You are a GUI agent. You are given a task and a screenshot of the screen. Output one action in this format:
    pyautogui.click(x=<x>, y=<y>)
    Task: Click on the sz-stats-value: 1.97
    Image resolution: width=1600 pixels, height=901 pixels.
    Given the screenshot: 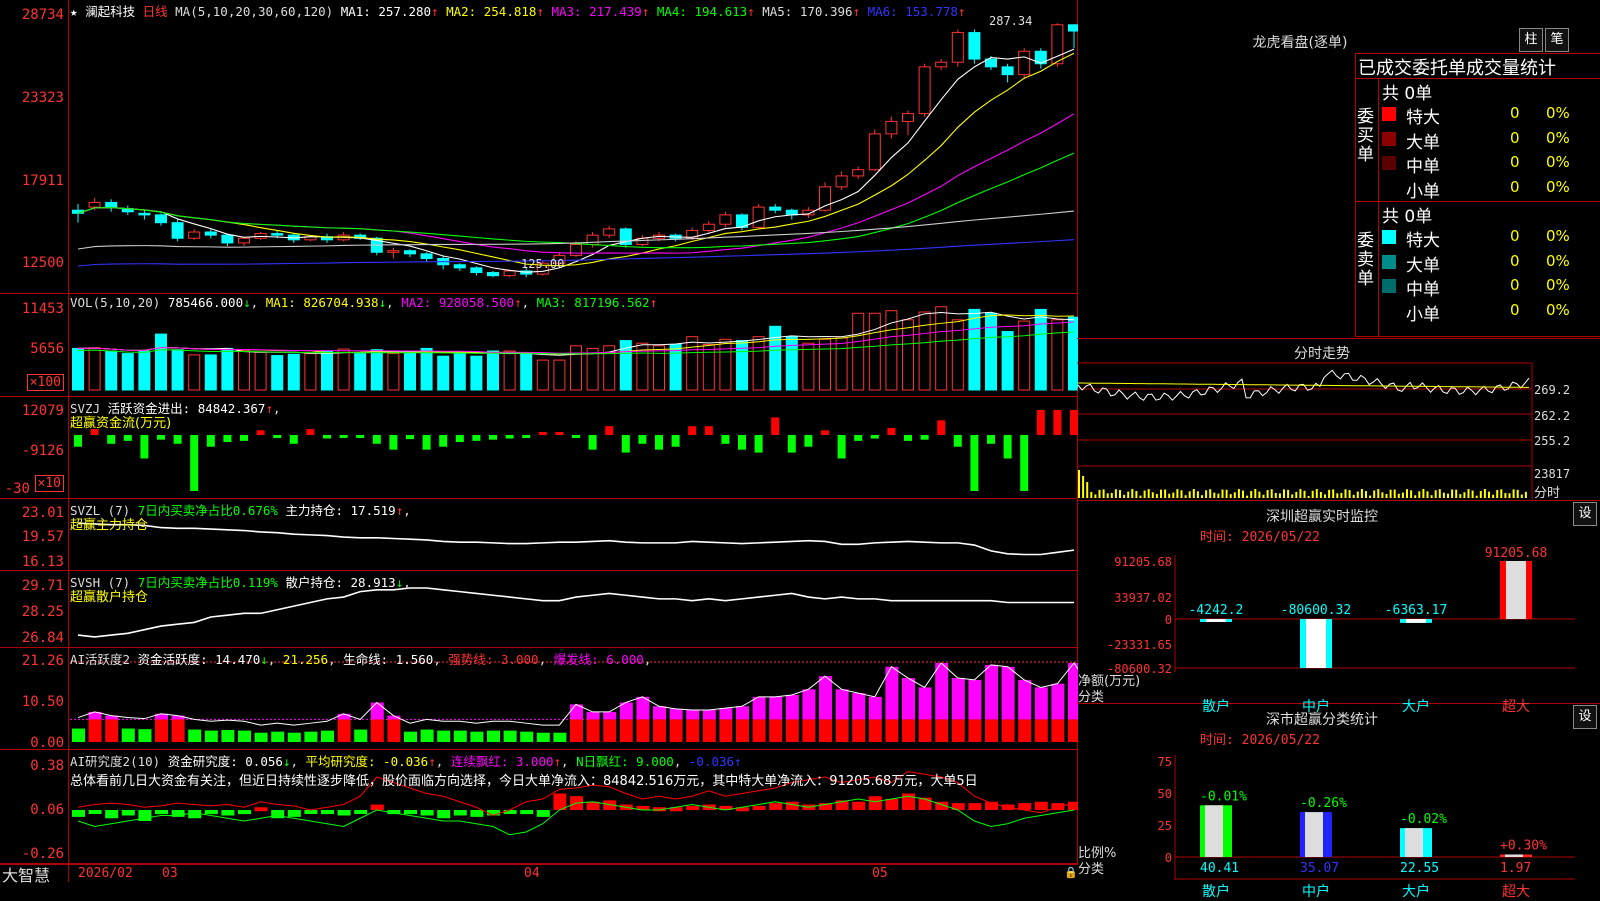 What is the action you would take?
    pyautogui.click(x=1515, y=868)
    